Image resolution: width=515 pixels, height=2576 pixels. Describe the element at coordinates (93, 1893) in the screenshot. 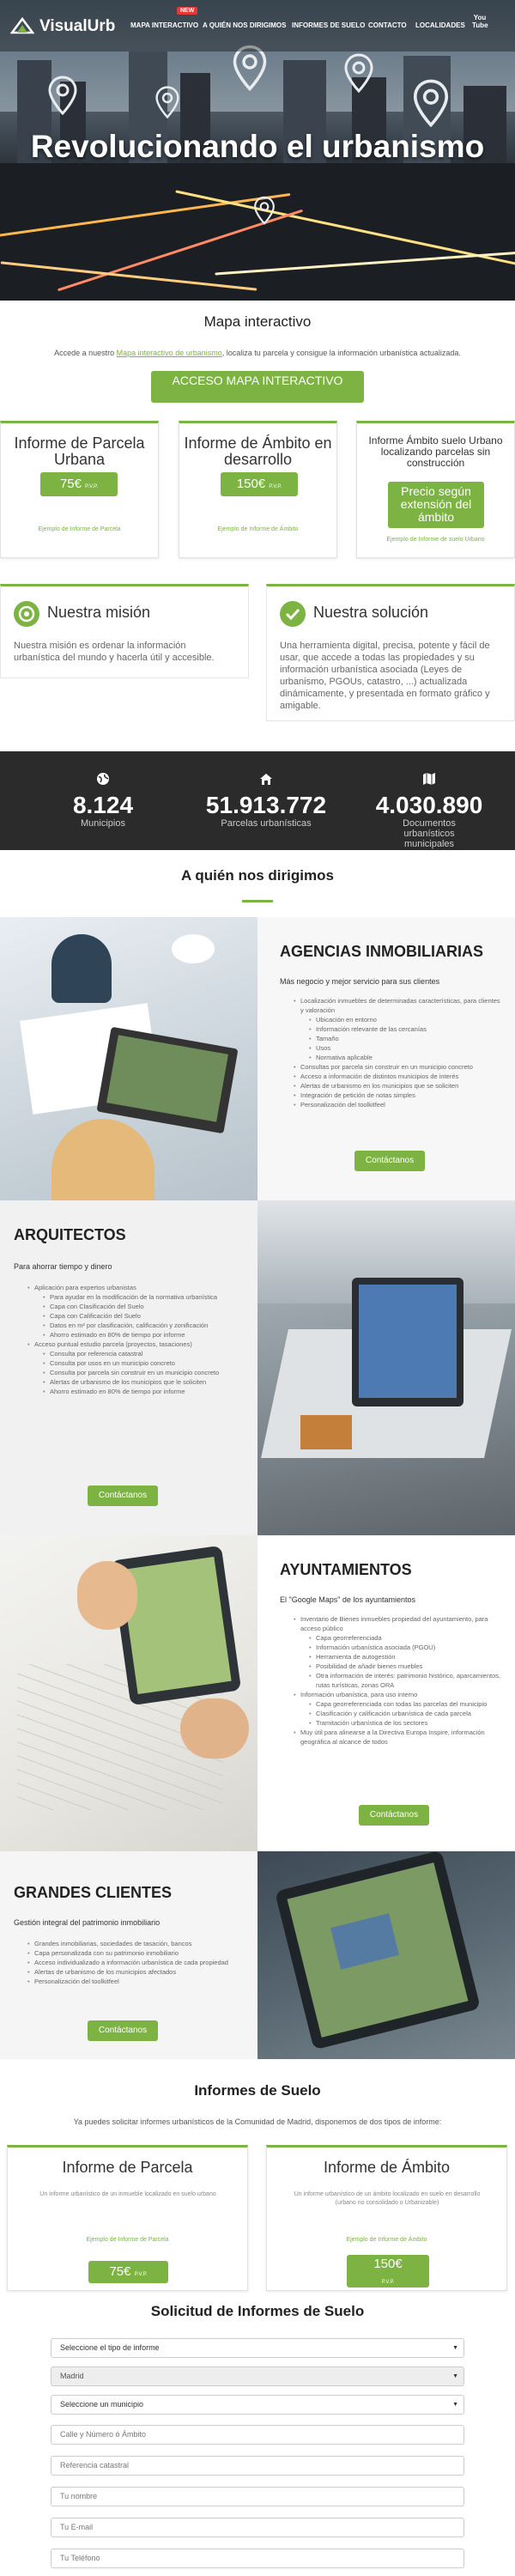

I see `segment-title: GRANDES CLIENTES` at that location.